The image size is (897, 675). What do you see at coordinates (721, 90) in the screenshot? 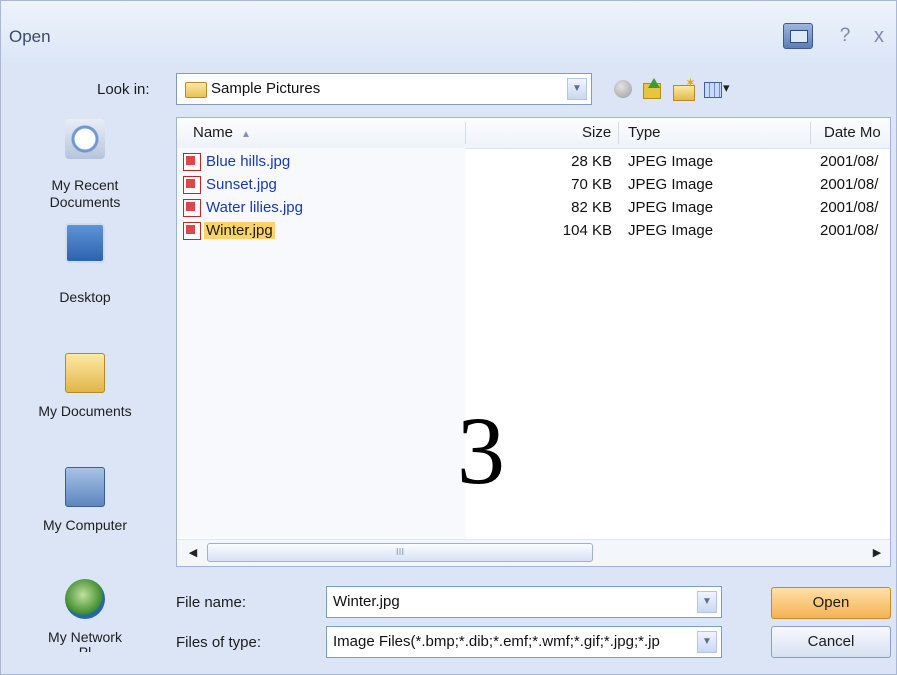
I see `views-menu-button` at bounding box center [721, 90].